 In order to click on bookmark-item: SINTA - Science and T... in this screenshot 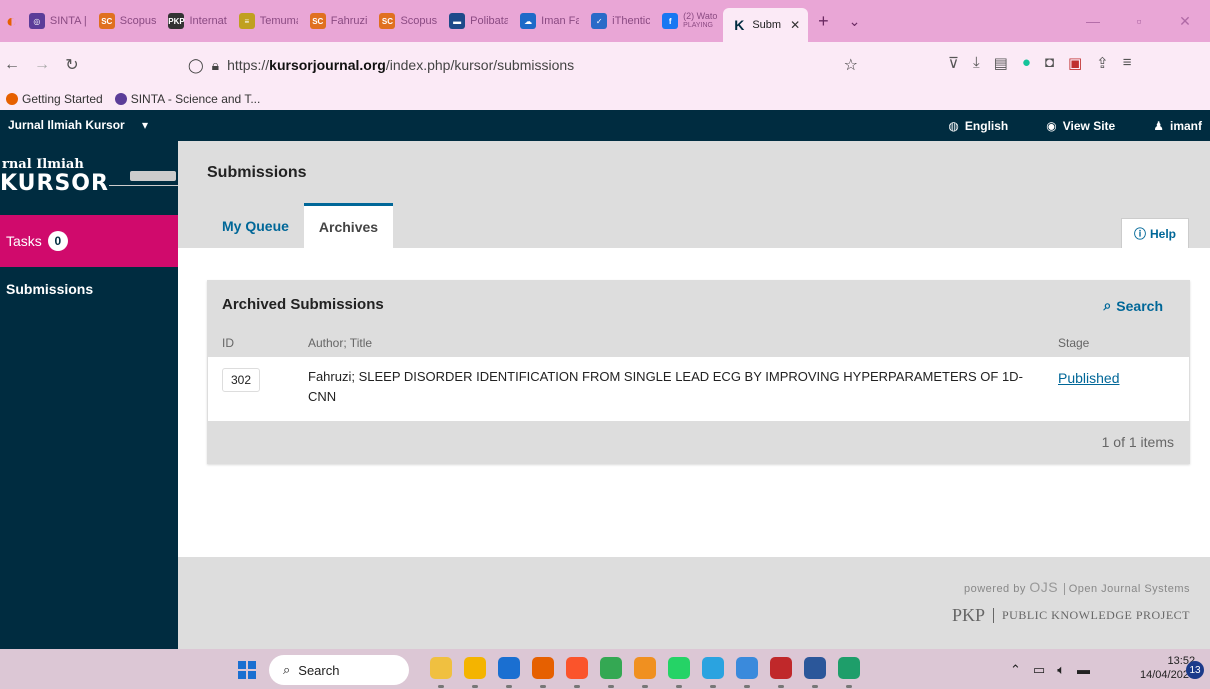, I will do `click(187, 99)`.